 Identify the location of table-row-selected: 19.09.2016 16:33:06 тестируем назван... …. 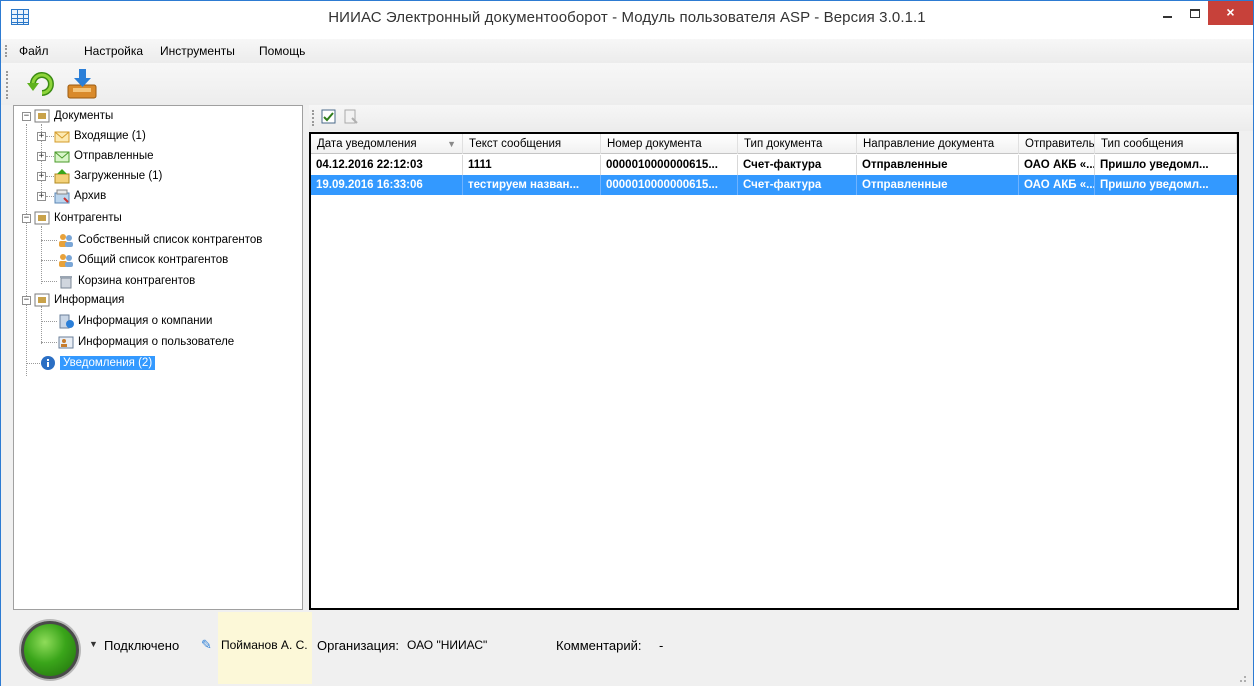
(774, 185).